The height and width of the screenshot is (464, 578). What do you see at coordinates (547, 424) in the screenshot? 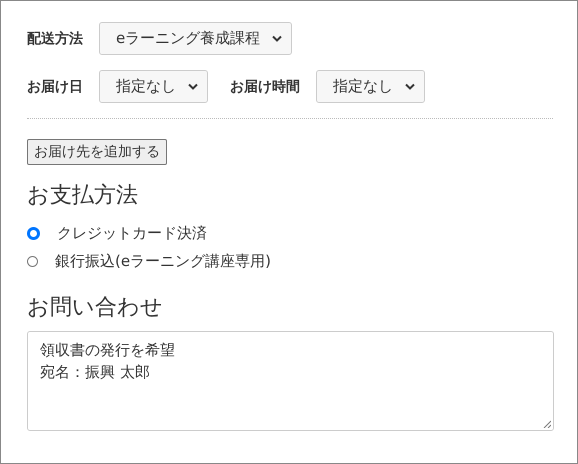
I see `resize-handle-icon` at bounding box center [547, 424].